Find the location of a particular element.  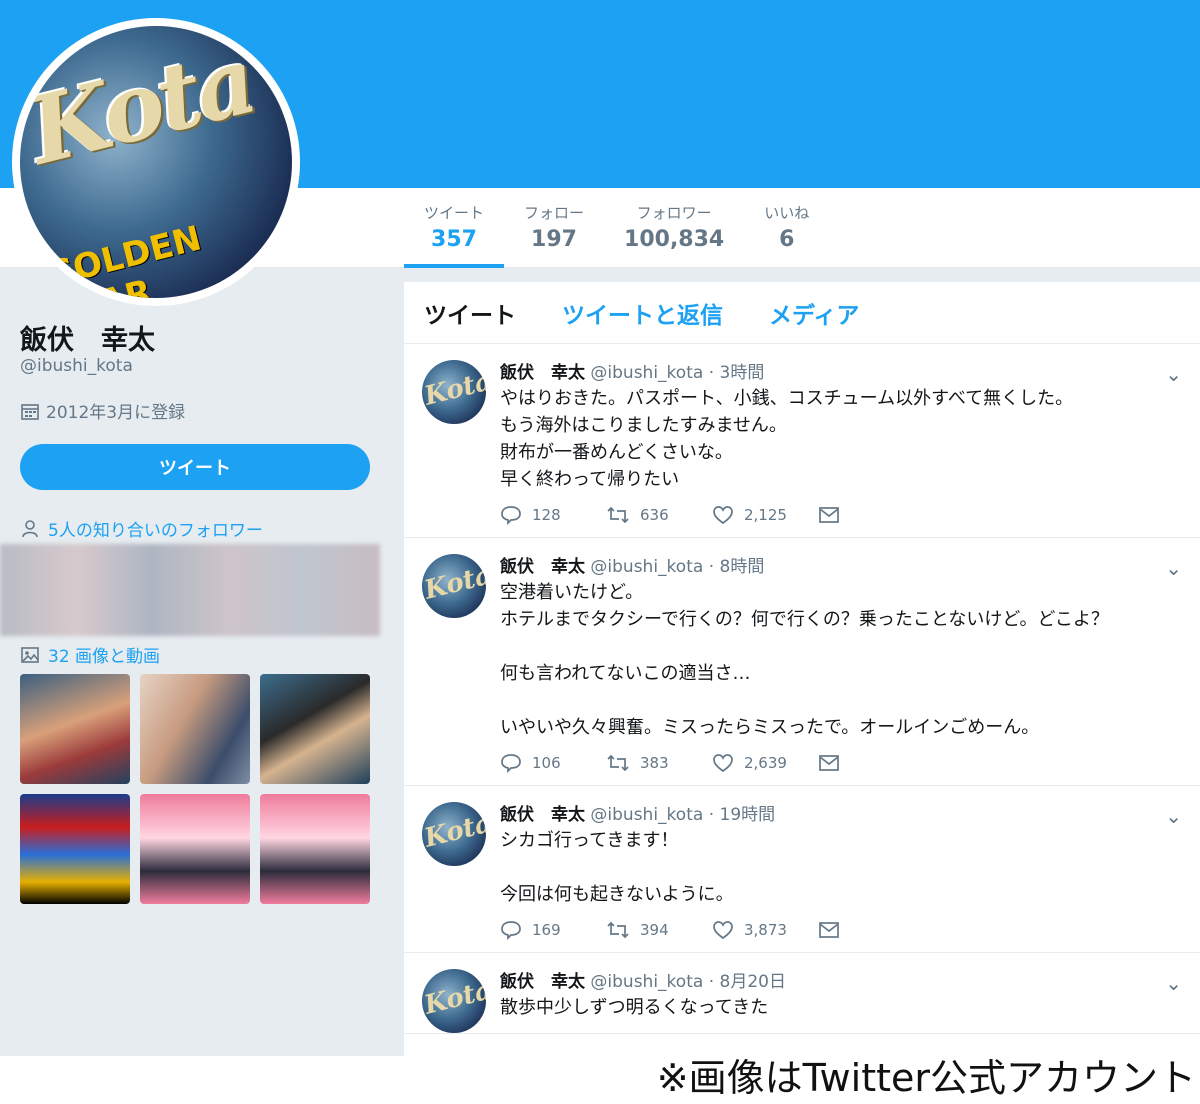

profile-avatar: Kota GOLDEN STAR is located at coordinates (156, 162).